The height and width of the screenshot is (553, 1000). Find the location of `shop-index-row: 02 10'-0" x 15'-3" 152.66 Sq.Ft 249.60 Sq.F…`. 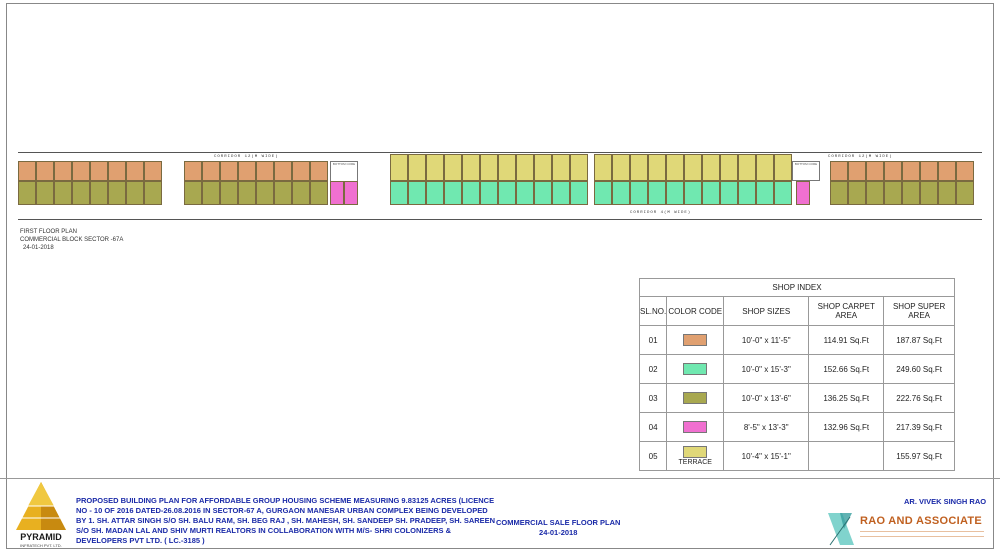

shop-index-row: 02 10'-0" x 15'-3" 152.66 Sq.Ft 249.60 Sq.F… is located at coordinates (796, 369).